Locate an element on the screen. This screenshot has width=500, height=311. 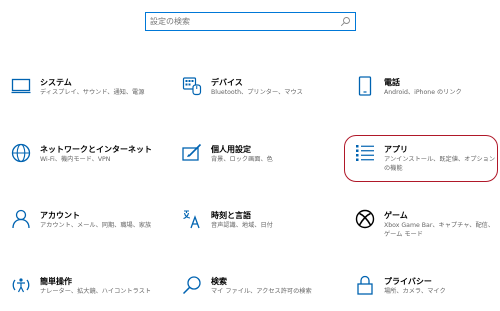
tile-title: 簡単操作 is located at coordinates (56, 281).